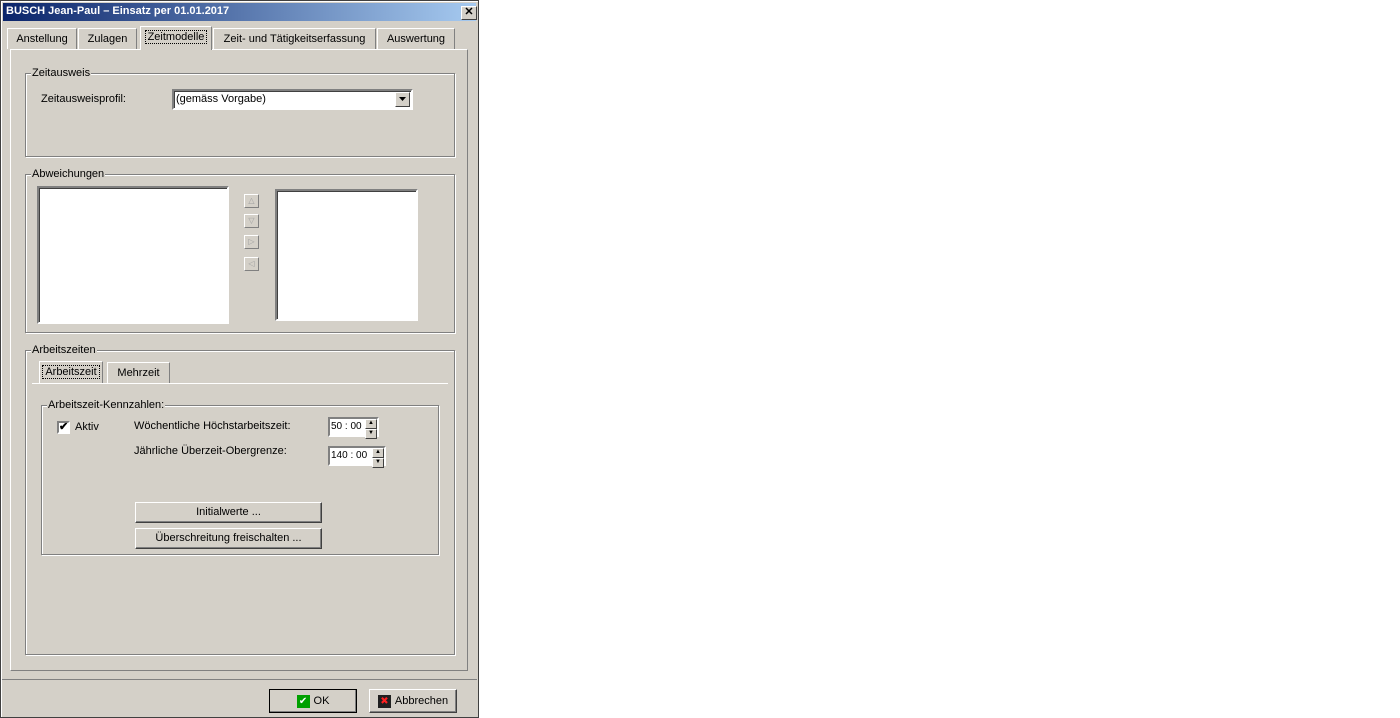  I want to click on triangle-left-icon: ◁, so click(251, 263).